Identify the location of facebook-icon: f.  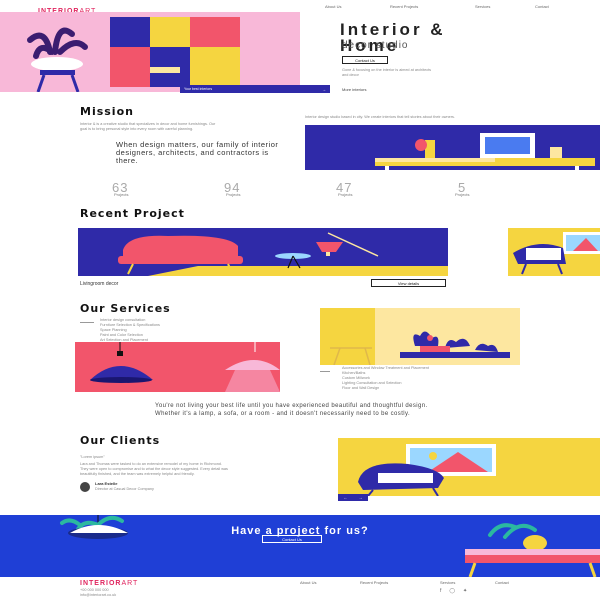
(440, 591).